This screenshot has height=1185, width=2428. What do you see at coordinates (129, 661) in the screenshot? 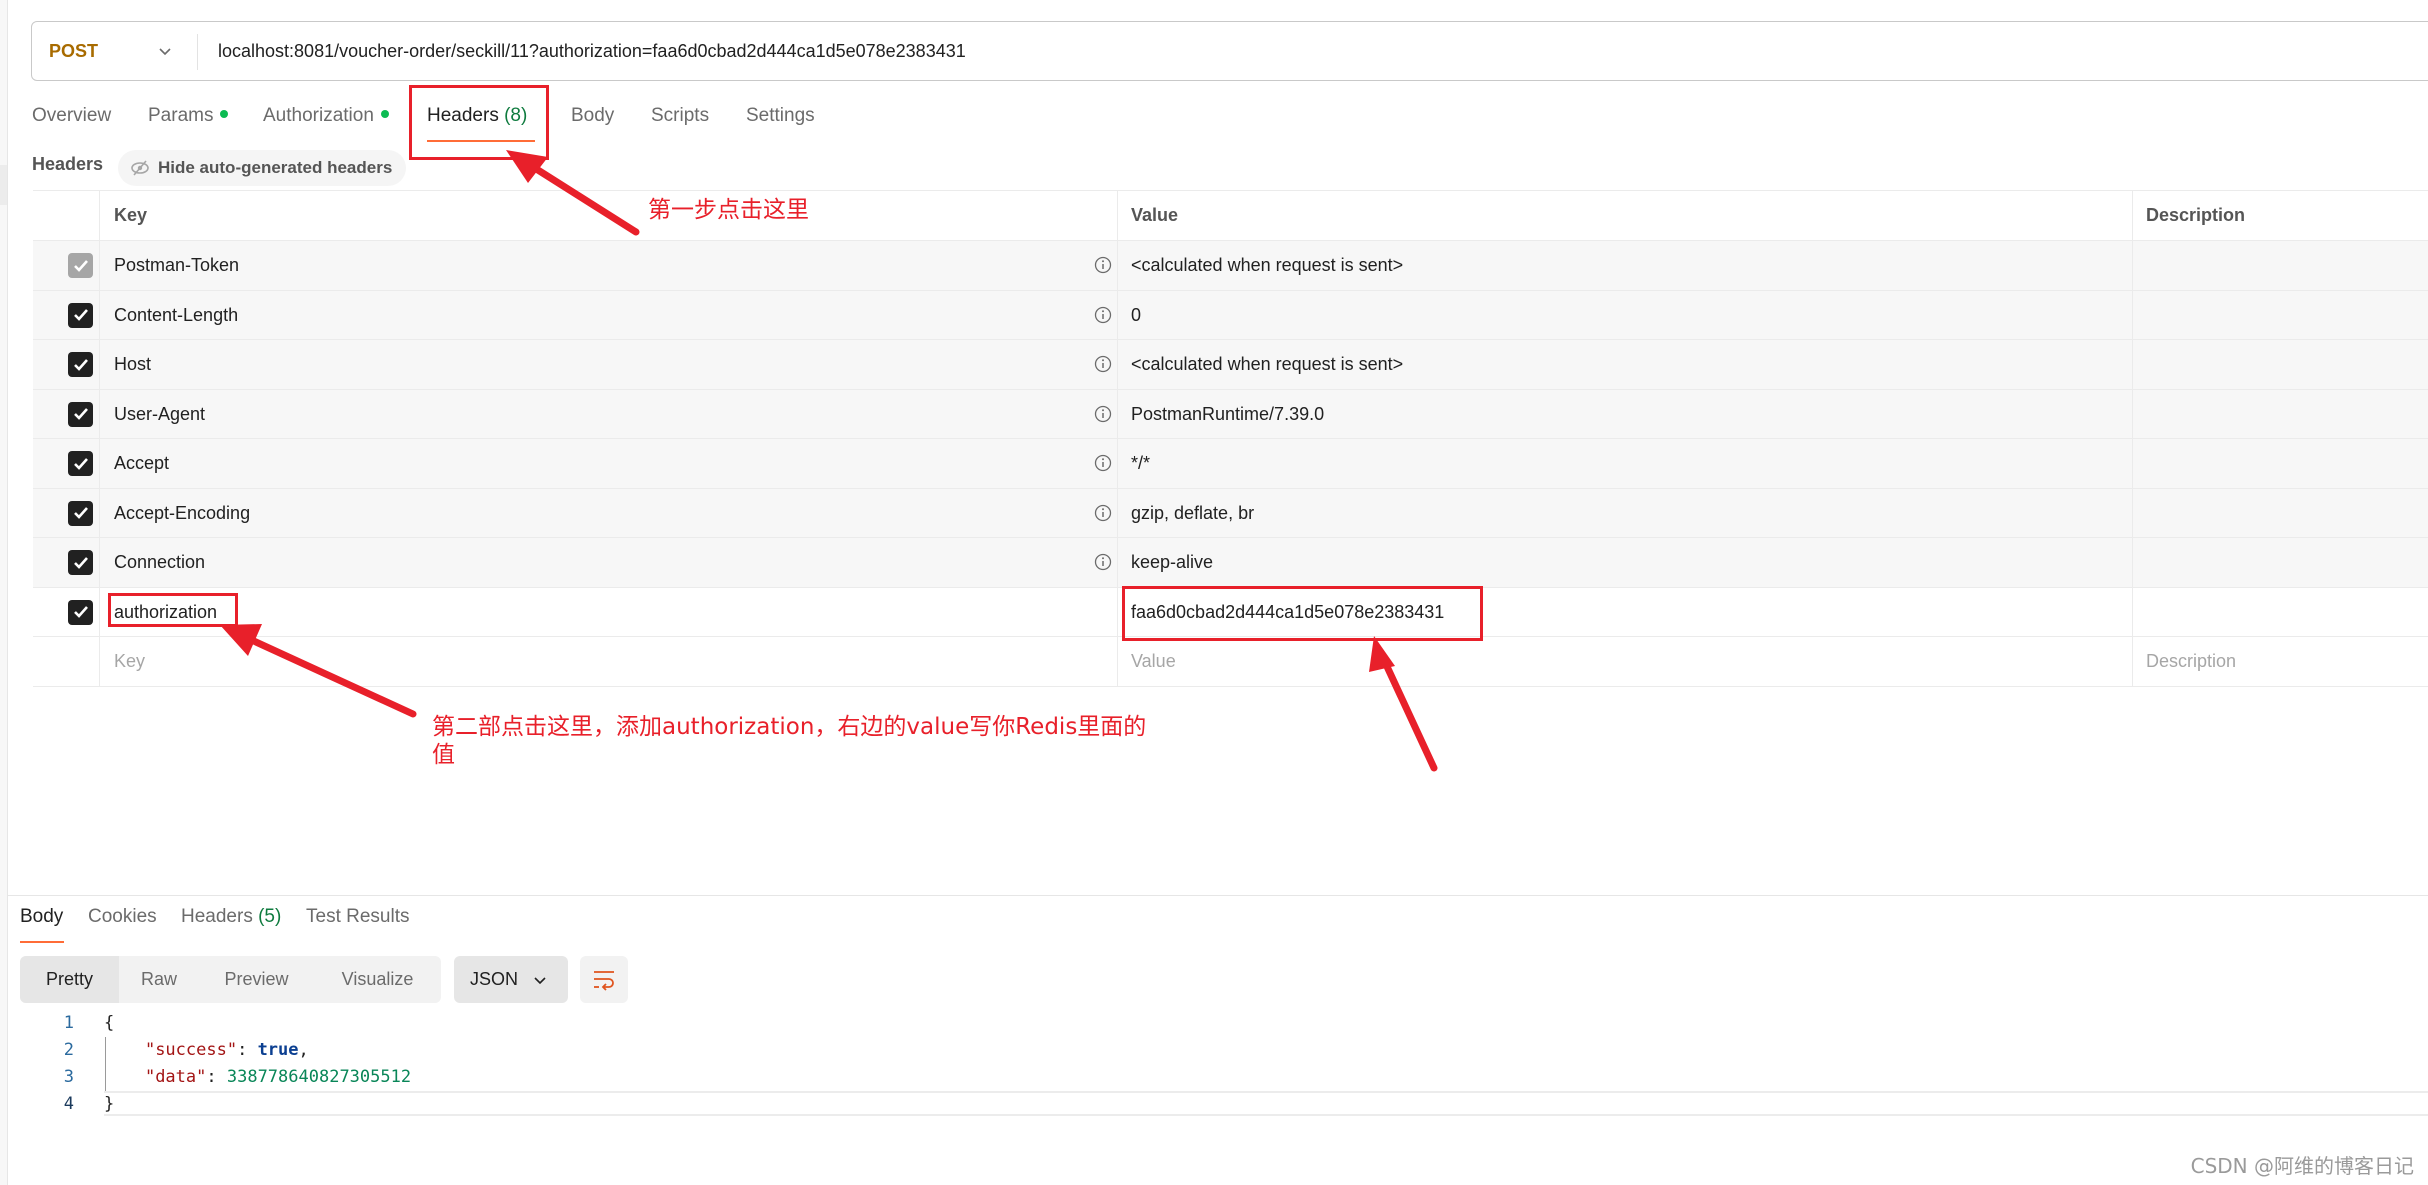
I see `new-key-input: Key` at bounding box center [129, 661].